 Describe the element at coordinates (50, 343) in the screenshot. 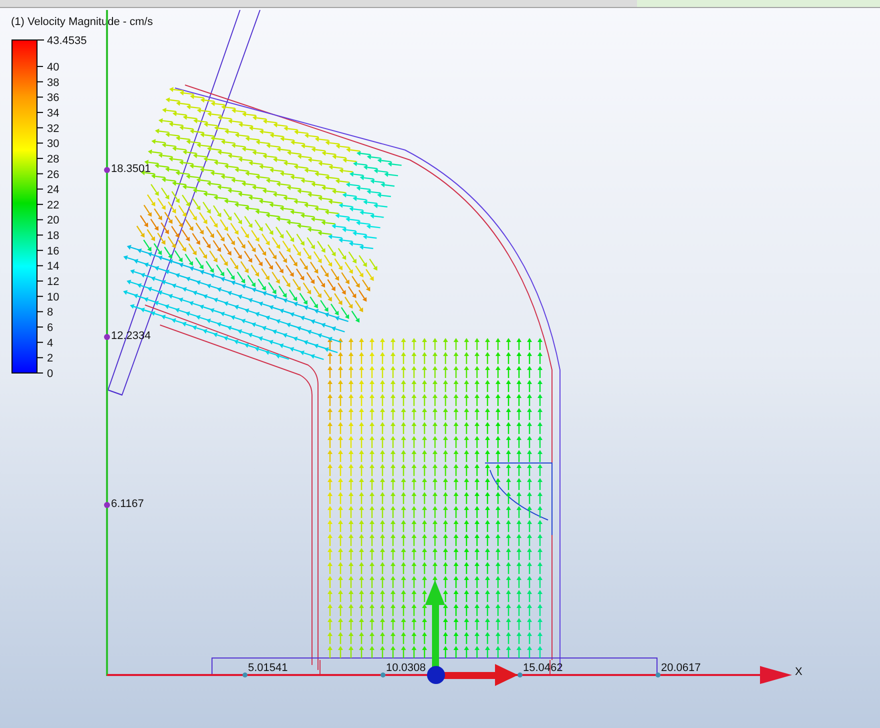

I see `tick-label: 4` at that location.